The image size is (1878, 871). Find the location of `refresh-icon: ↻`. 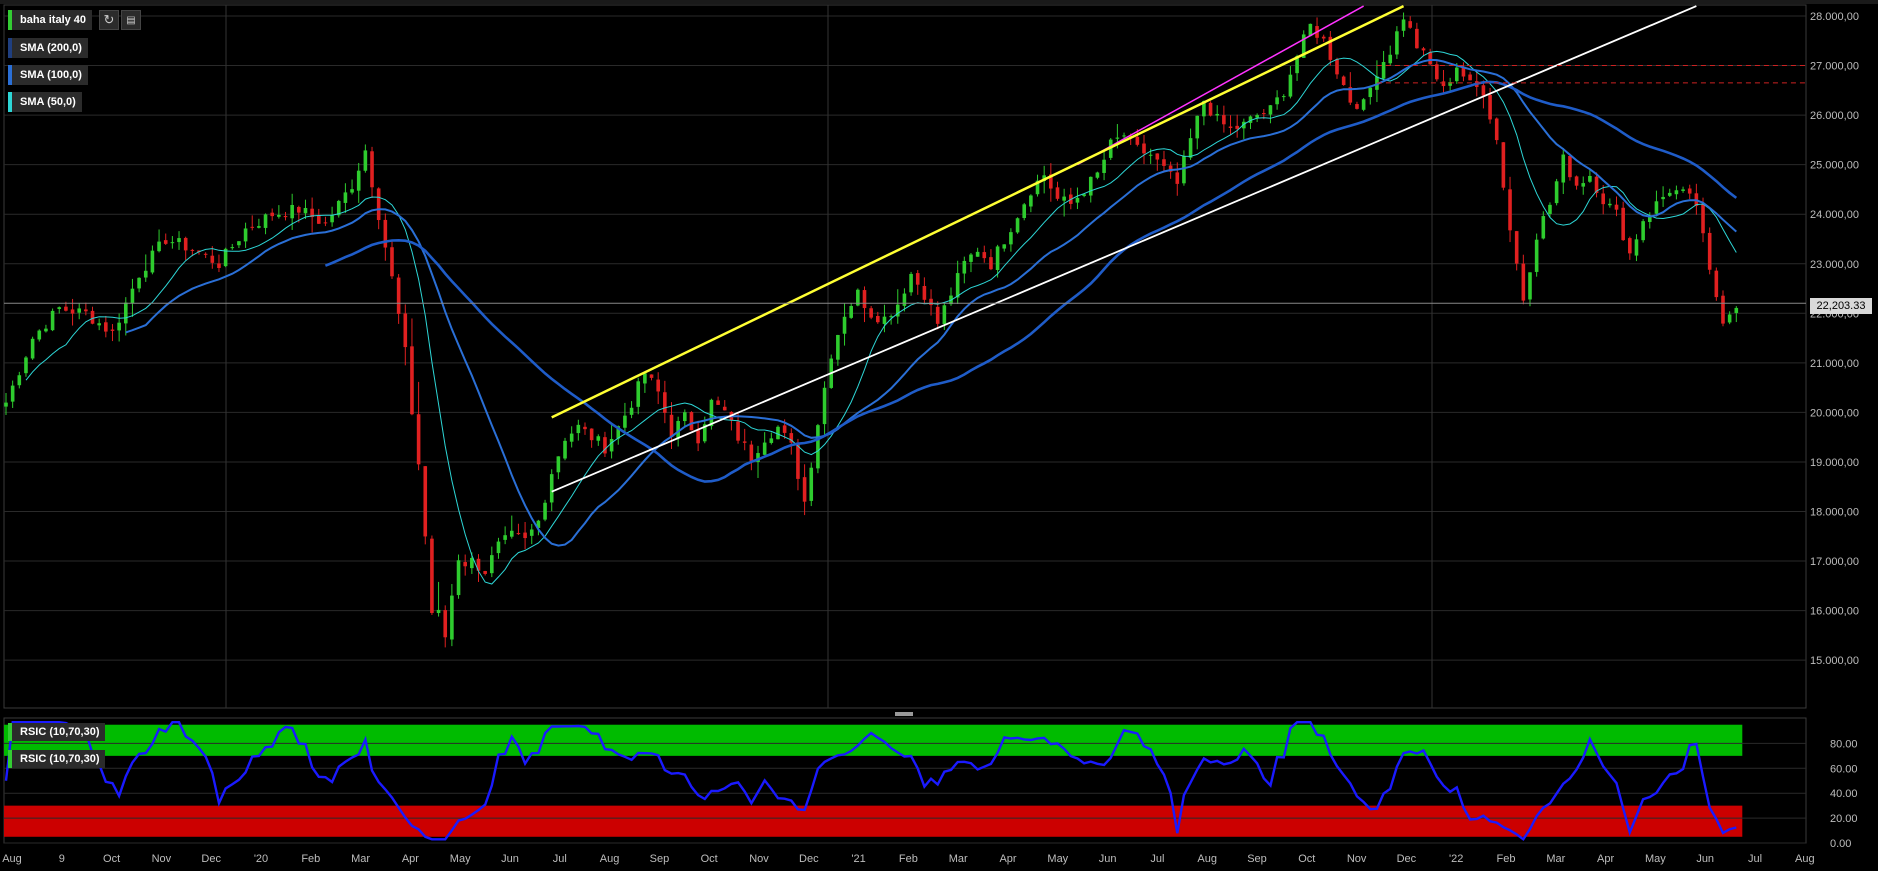

refresh-icon: ↻ is located at coordinates (109, 19).